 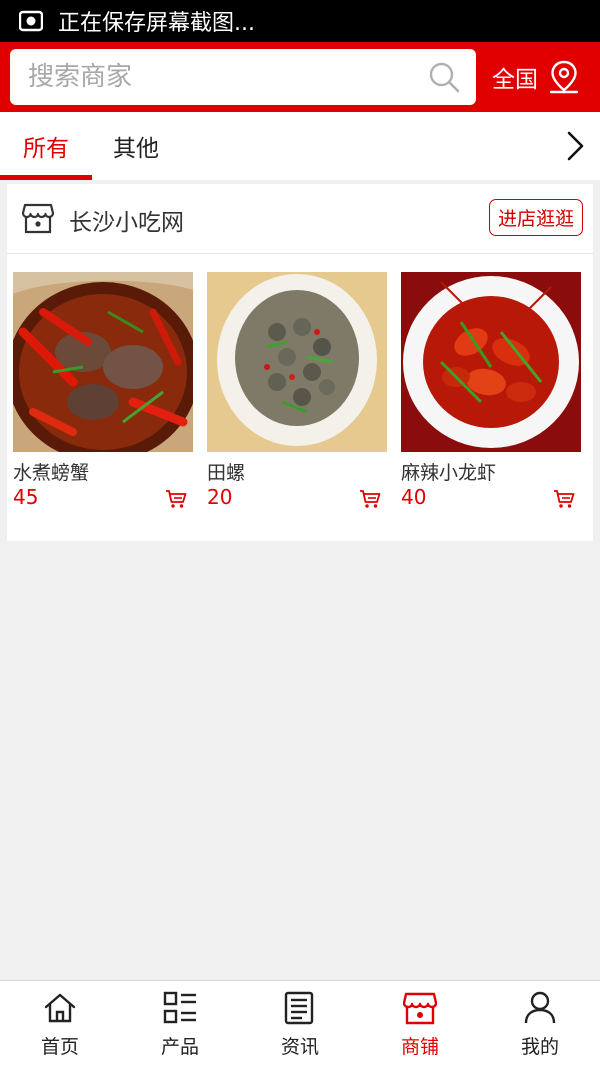 I want to click on product-item: 田螺 20, so click(x=297, y=397).